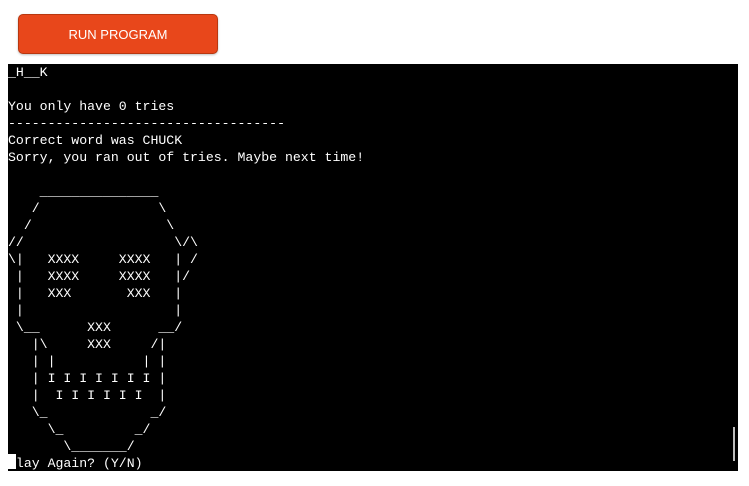 This screenshot has height=486, width=749. I want to click on terminal-line: -----------------------------------, so click(146, 123).